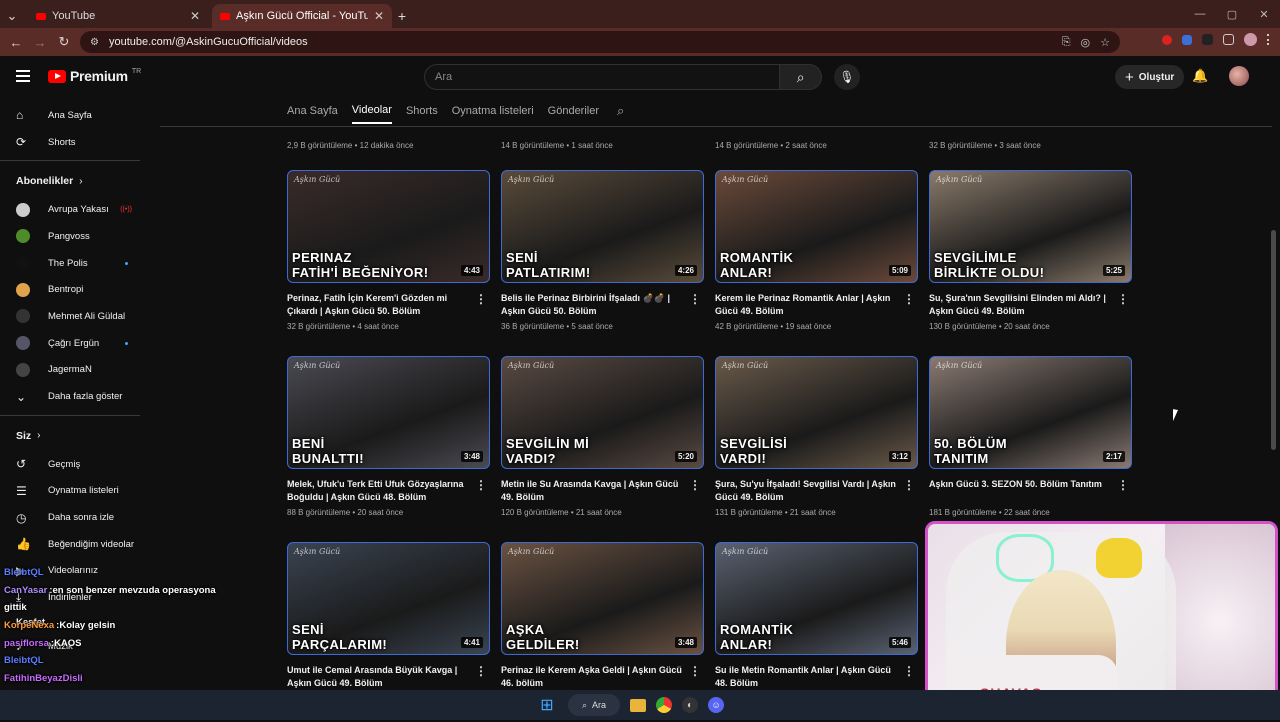  What do you see at coordinates (1086, 42) in the screenshot?
I see `tracking-icon: ◎` at bounding box center [1086, 42].